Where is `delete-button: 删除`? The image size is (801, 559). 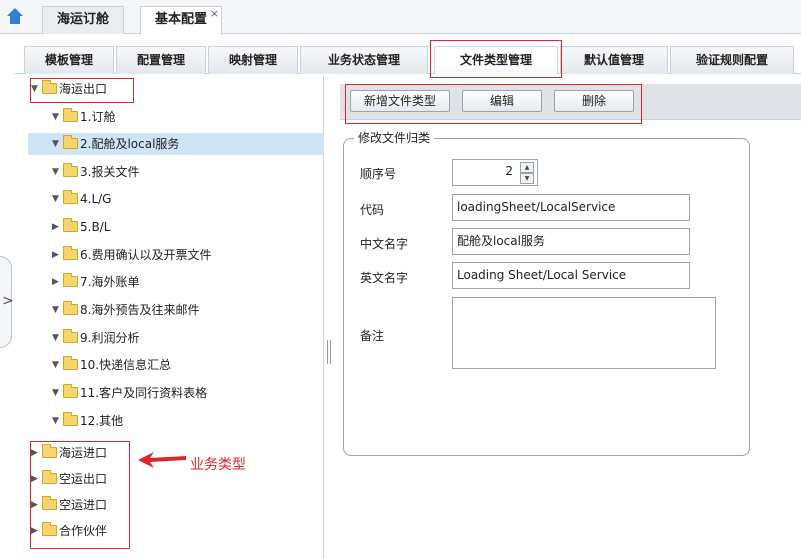 delete-button: 删除 is located at coordinates (594, 101).